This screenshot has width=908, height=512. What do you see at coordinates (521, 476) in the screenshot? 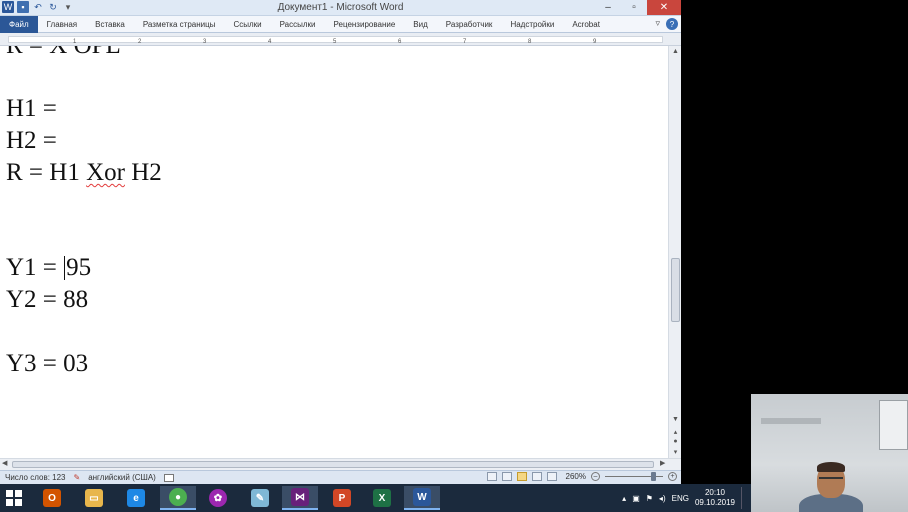
I see `web-layout-view-icon` at bounding box center [521, 476].